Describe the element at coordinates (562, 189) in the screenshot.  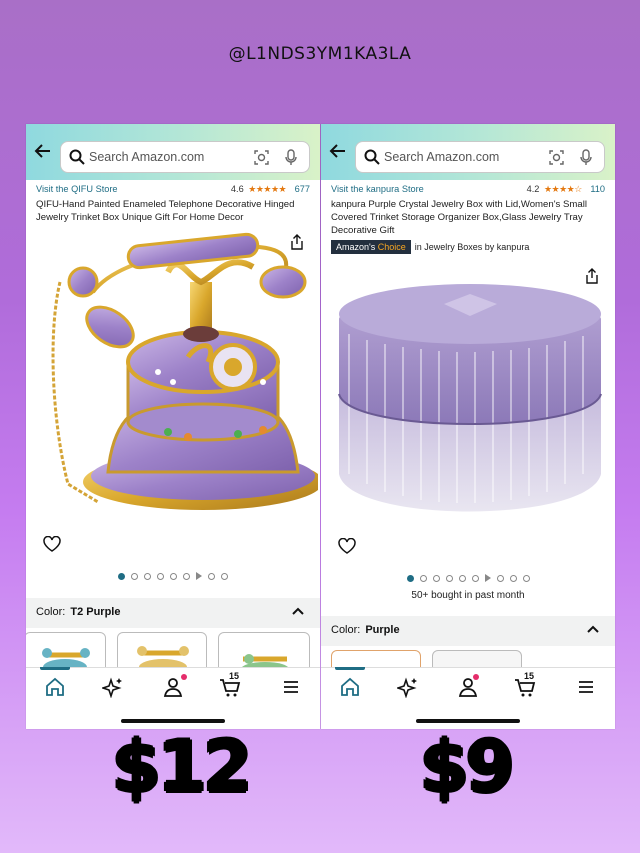
I see `star-rating-icon: ★★★★☆` at that location.